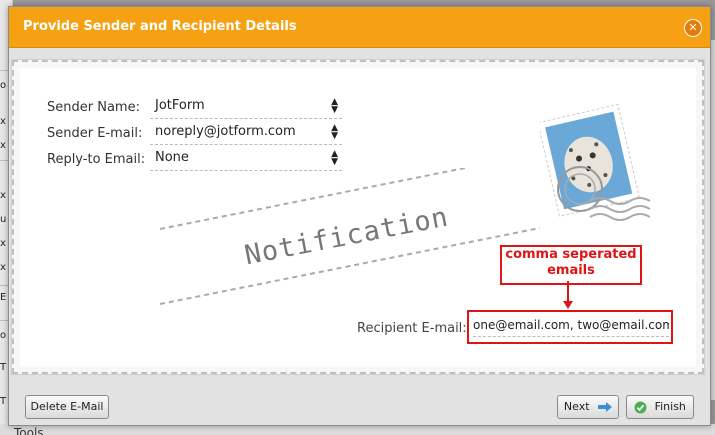 Image resolution: width=715 pixels, height=435 pixels. I want to click on background-tools-text: Tools, so click(29, 430).